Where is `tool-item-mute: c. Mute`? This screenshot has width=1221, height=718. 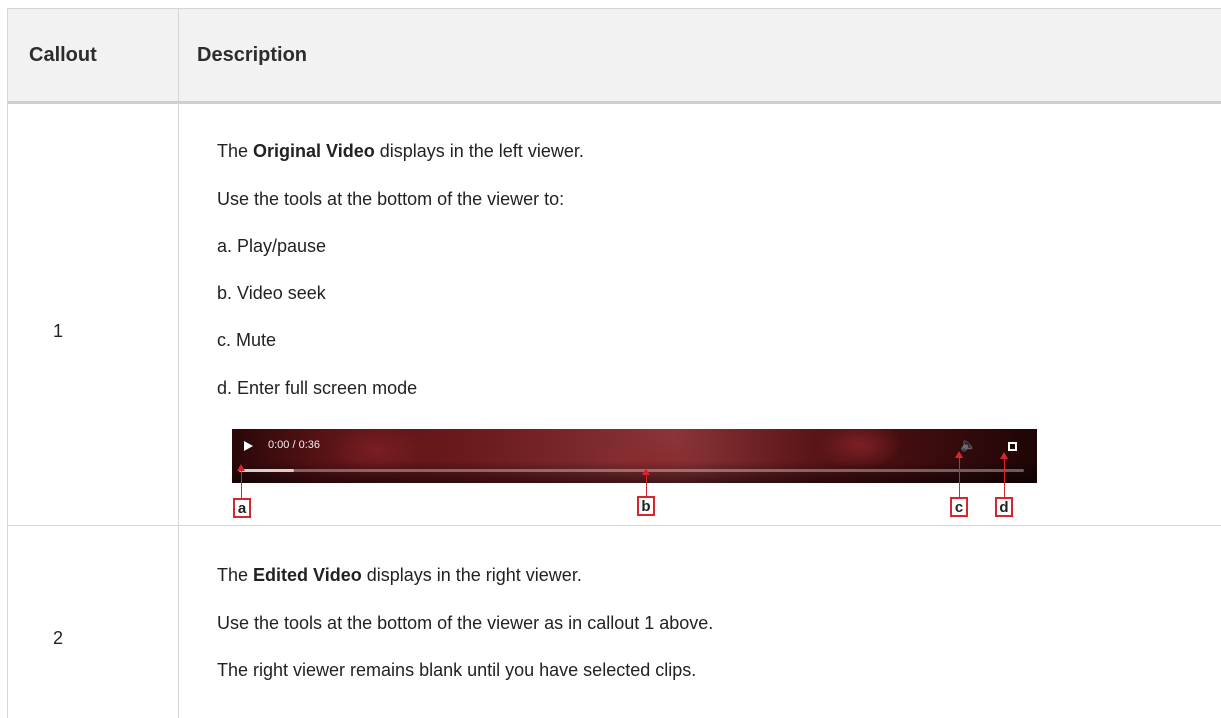
tool-item-mute: c. Mute is located at coordinates (247, 340).